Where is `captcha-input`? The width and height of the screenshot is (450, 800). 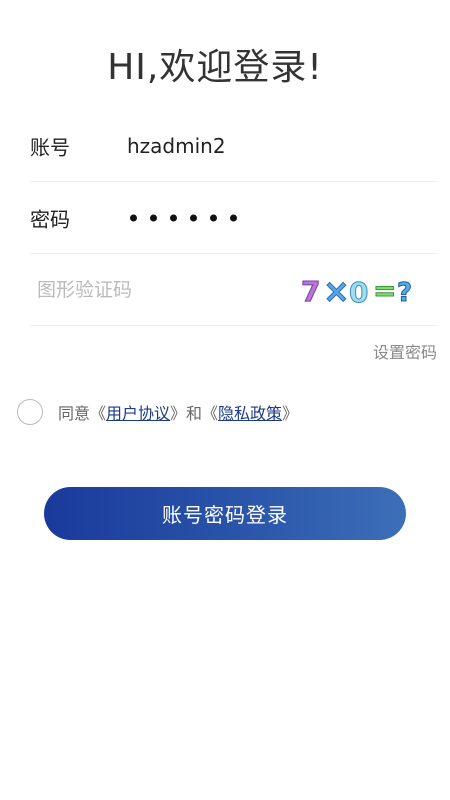 captcha-input is located at coordinates (157, 289).